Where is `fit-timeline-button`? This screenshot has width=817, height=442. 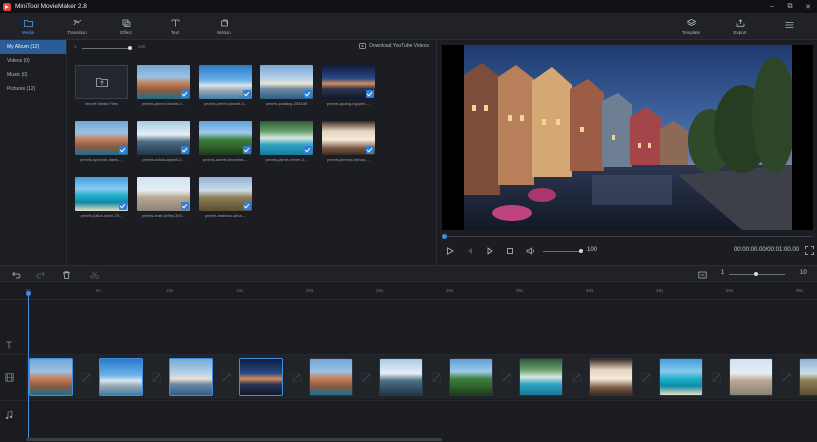 fit-timeline-button is located at coordinates (702, 274).